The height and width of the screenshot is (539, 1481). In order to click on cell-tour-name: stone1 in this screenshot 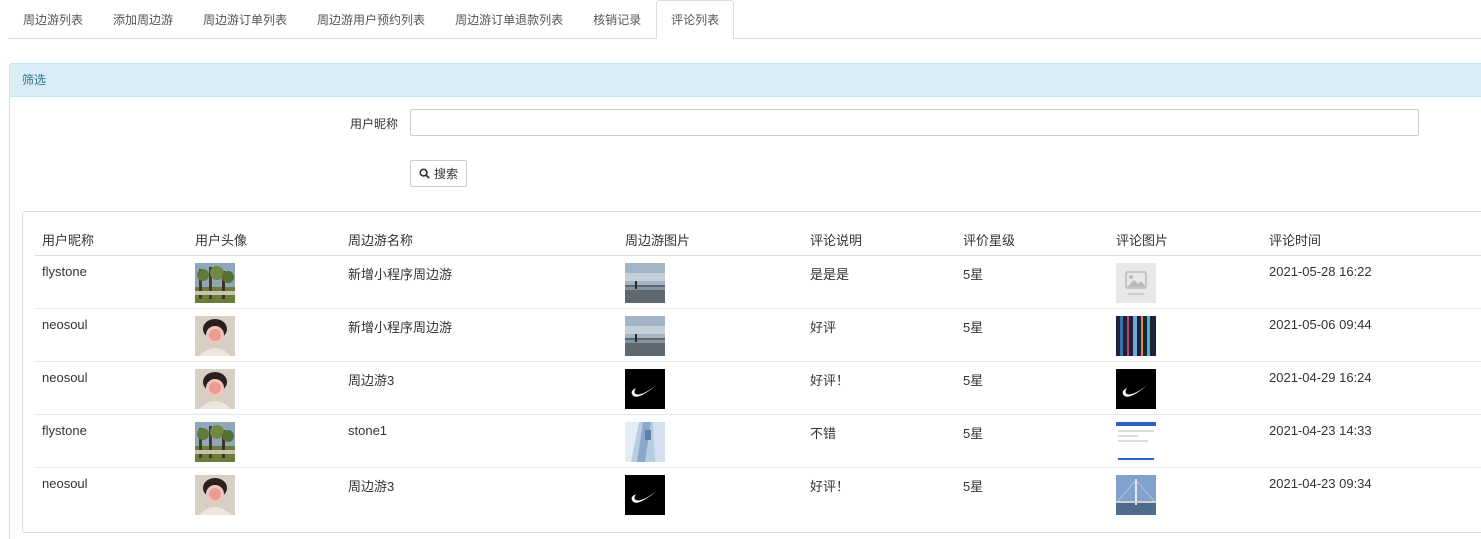, I will do `click(479, 440)`.